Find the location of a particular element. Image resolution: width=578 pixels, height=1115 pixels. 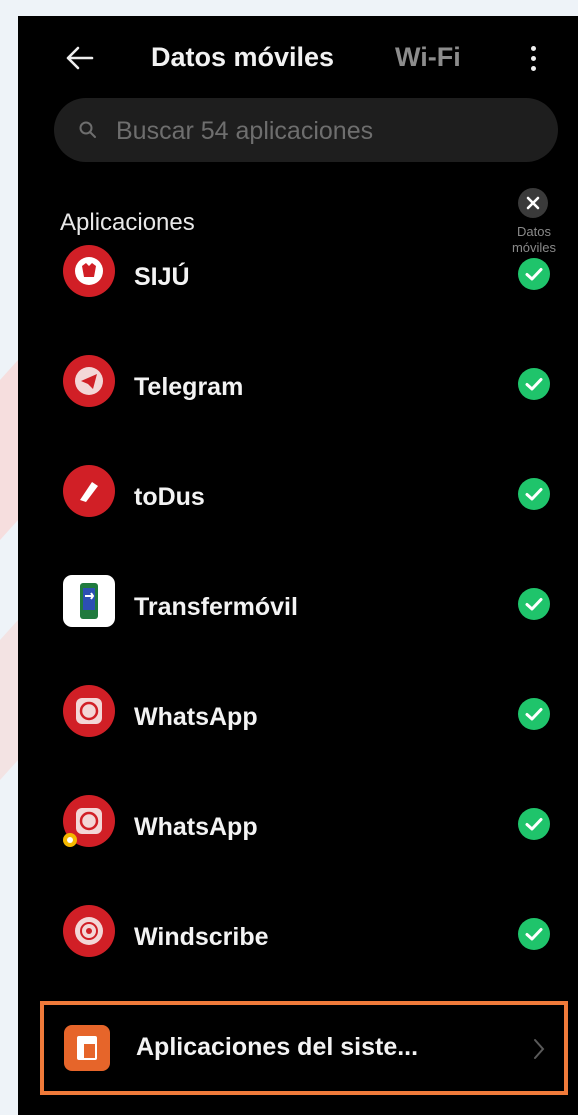

app-name: Transfermóvil is located at coordinates (216, 607).